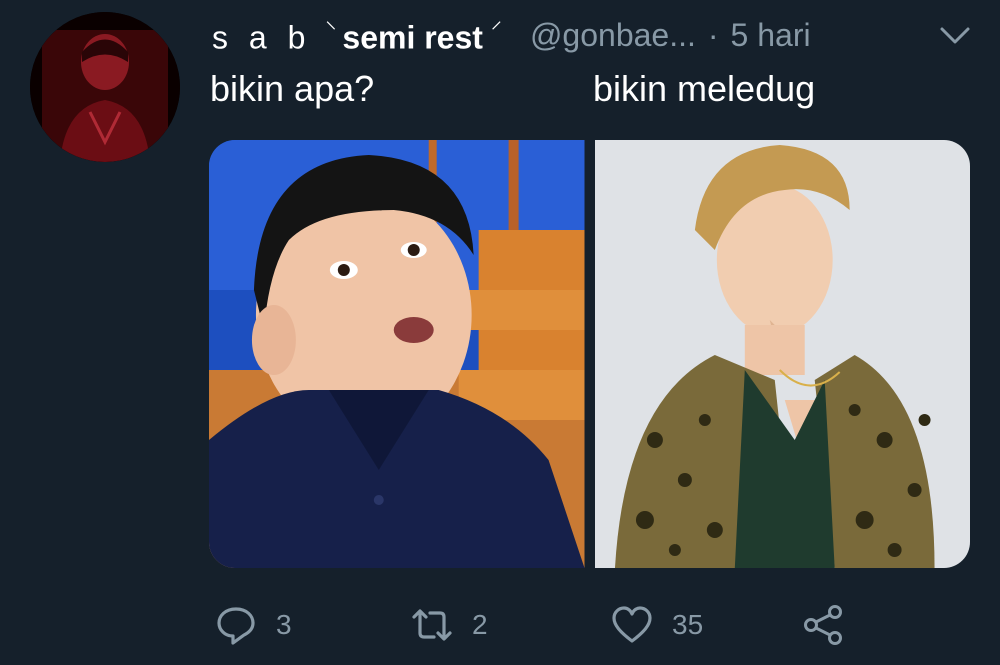 The width and height of the screenshot is (1000, 665). I want to click on tweet-text-left: bikin apa?, so click(292, 88).